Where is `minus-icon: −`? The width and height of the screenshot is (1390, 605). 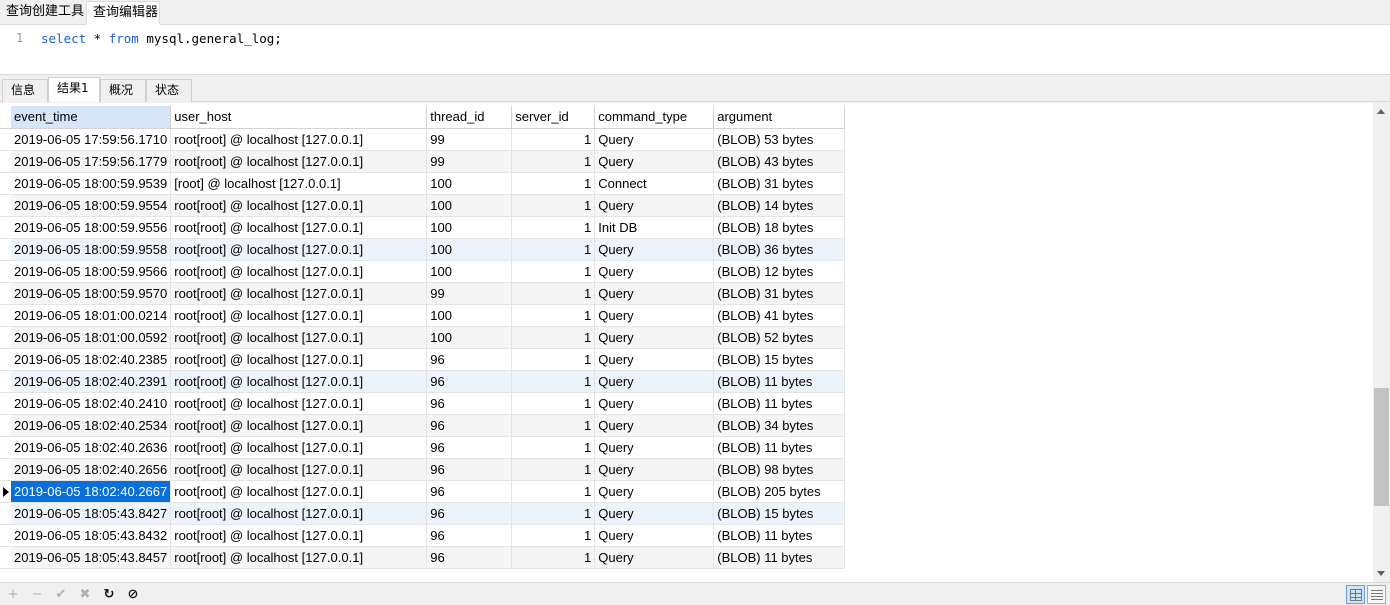
minus-icon: − is located at coordinates (37, 594).